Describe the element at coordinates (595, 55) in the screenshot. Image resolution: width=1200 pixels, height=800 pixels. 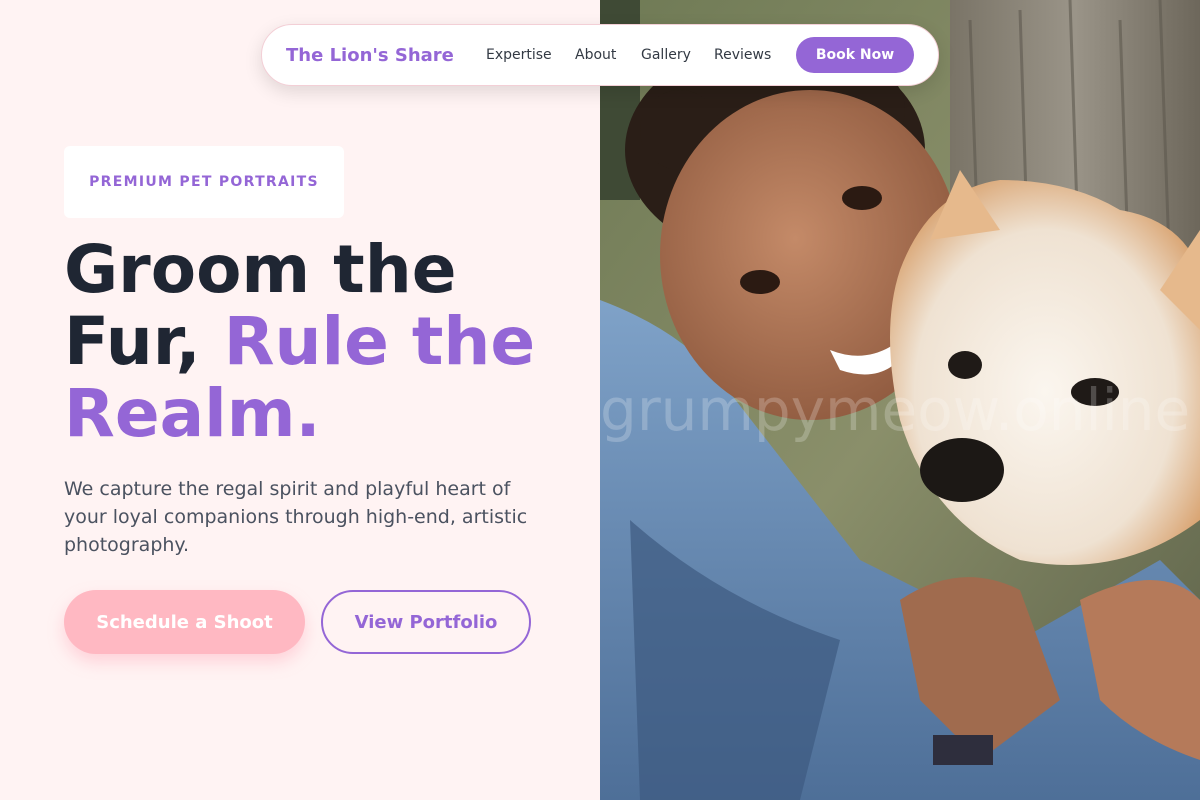
I see `nav-link-about: About` at that location.